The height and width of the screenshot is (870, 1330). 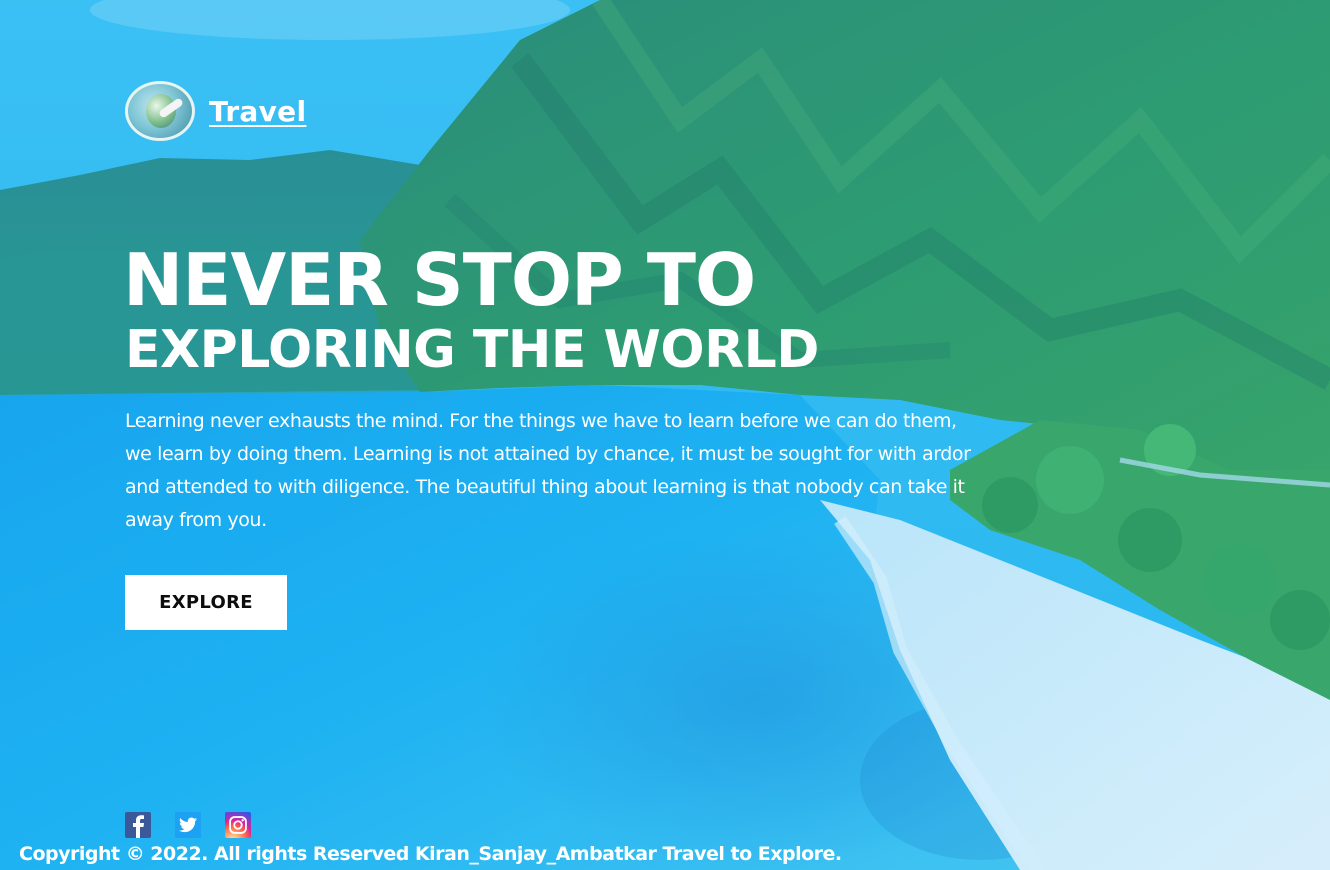 I want to click on brand-name-link: Travel, so click(x=257, y=111).